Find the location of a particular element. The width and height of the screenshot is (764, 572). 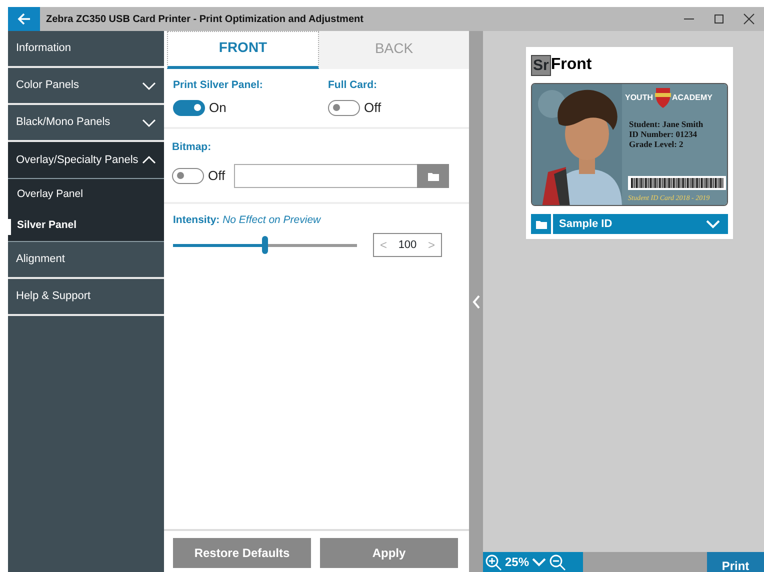

template-dropdown: Sample ID is located at coordinates (640, 224).